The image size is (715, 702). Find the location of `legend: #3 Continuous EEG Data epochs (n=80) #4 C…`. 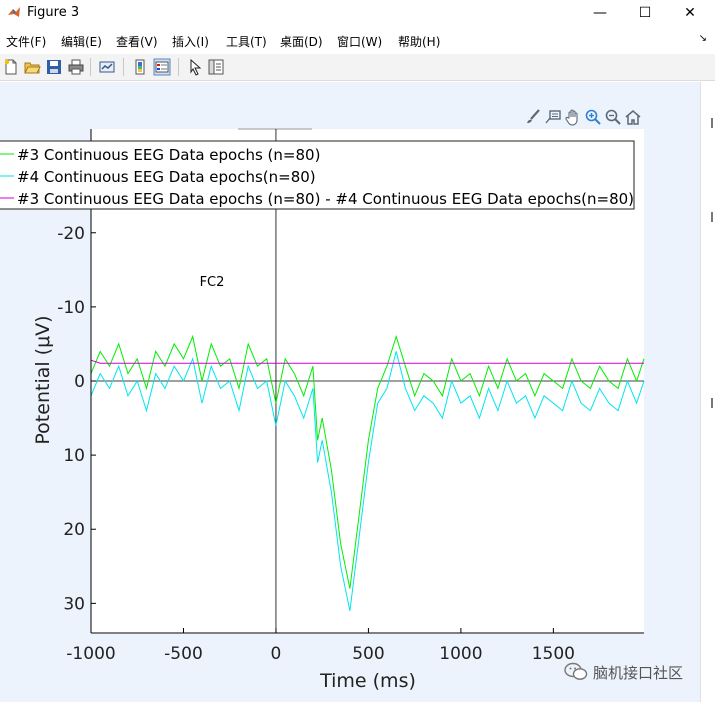

legend: #3 Continuous EEG Data epochs (n=80) #4 C… is located at coordinates (317, 175).